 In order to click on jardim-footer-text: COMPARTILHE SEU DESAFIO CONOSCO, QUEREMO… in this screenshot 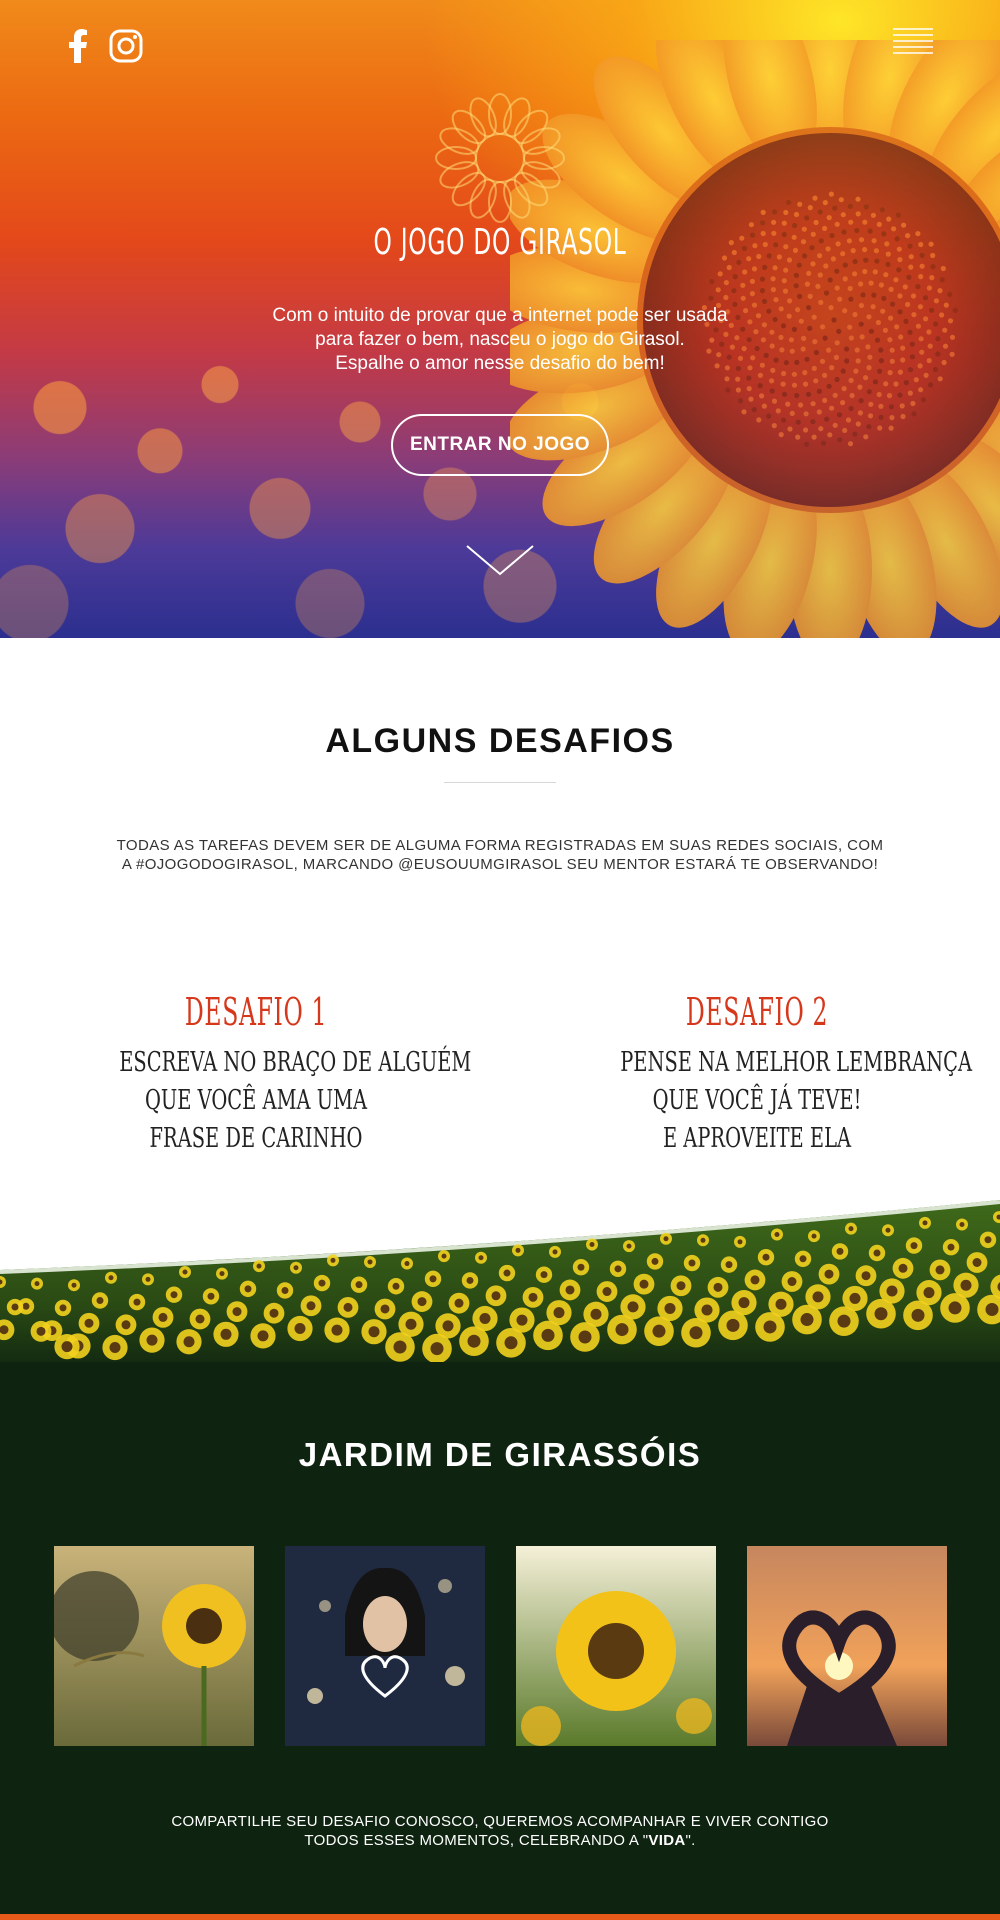, I will do `click(500, 1831)`.